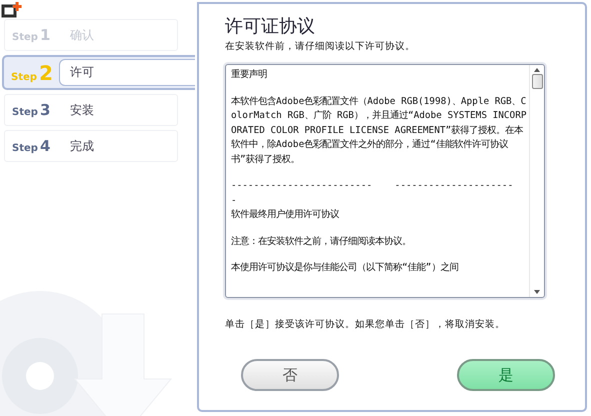  Describe the element at coordinates (320, 46) in the screenshot. I see `page-subtitle: 在安装软件前，请仔细阅读以下许可协议。` at that location.